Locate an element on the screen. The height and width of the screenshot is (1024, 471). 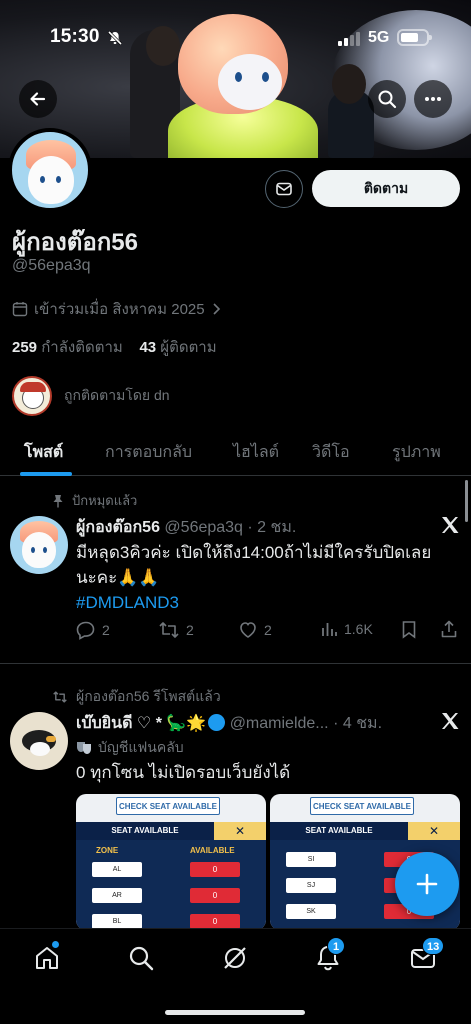
share-button is located at coordinates (449, 629).